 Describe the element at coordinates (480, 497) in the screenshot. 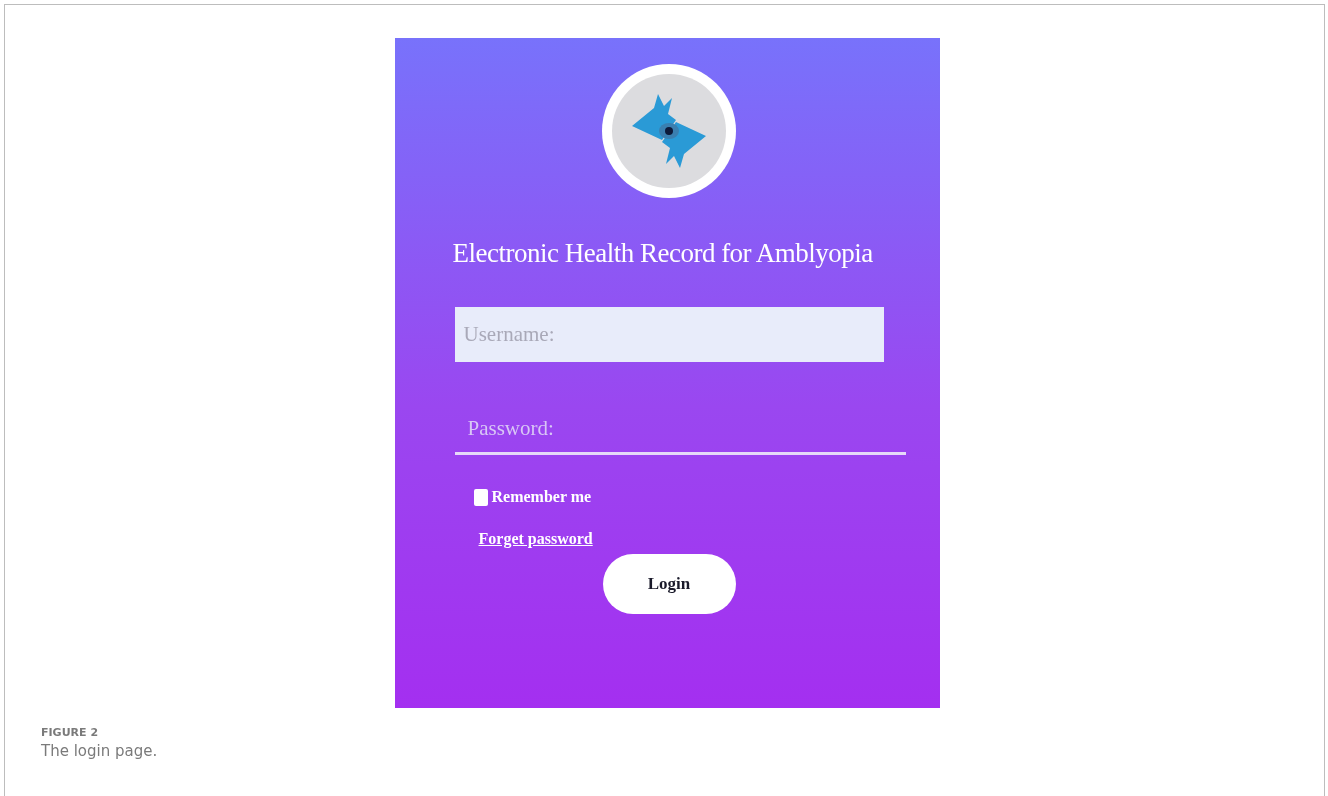

I see `remember-checkbox` at that location.